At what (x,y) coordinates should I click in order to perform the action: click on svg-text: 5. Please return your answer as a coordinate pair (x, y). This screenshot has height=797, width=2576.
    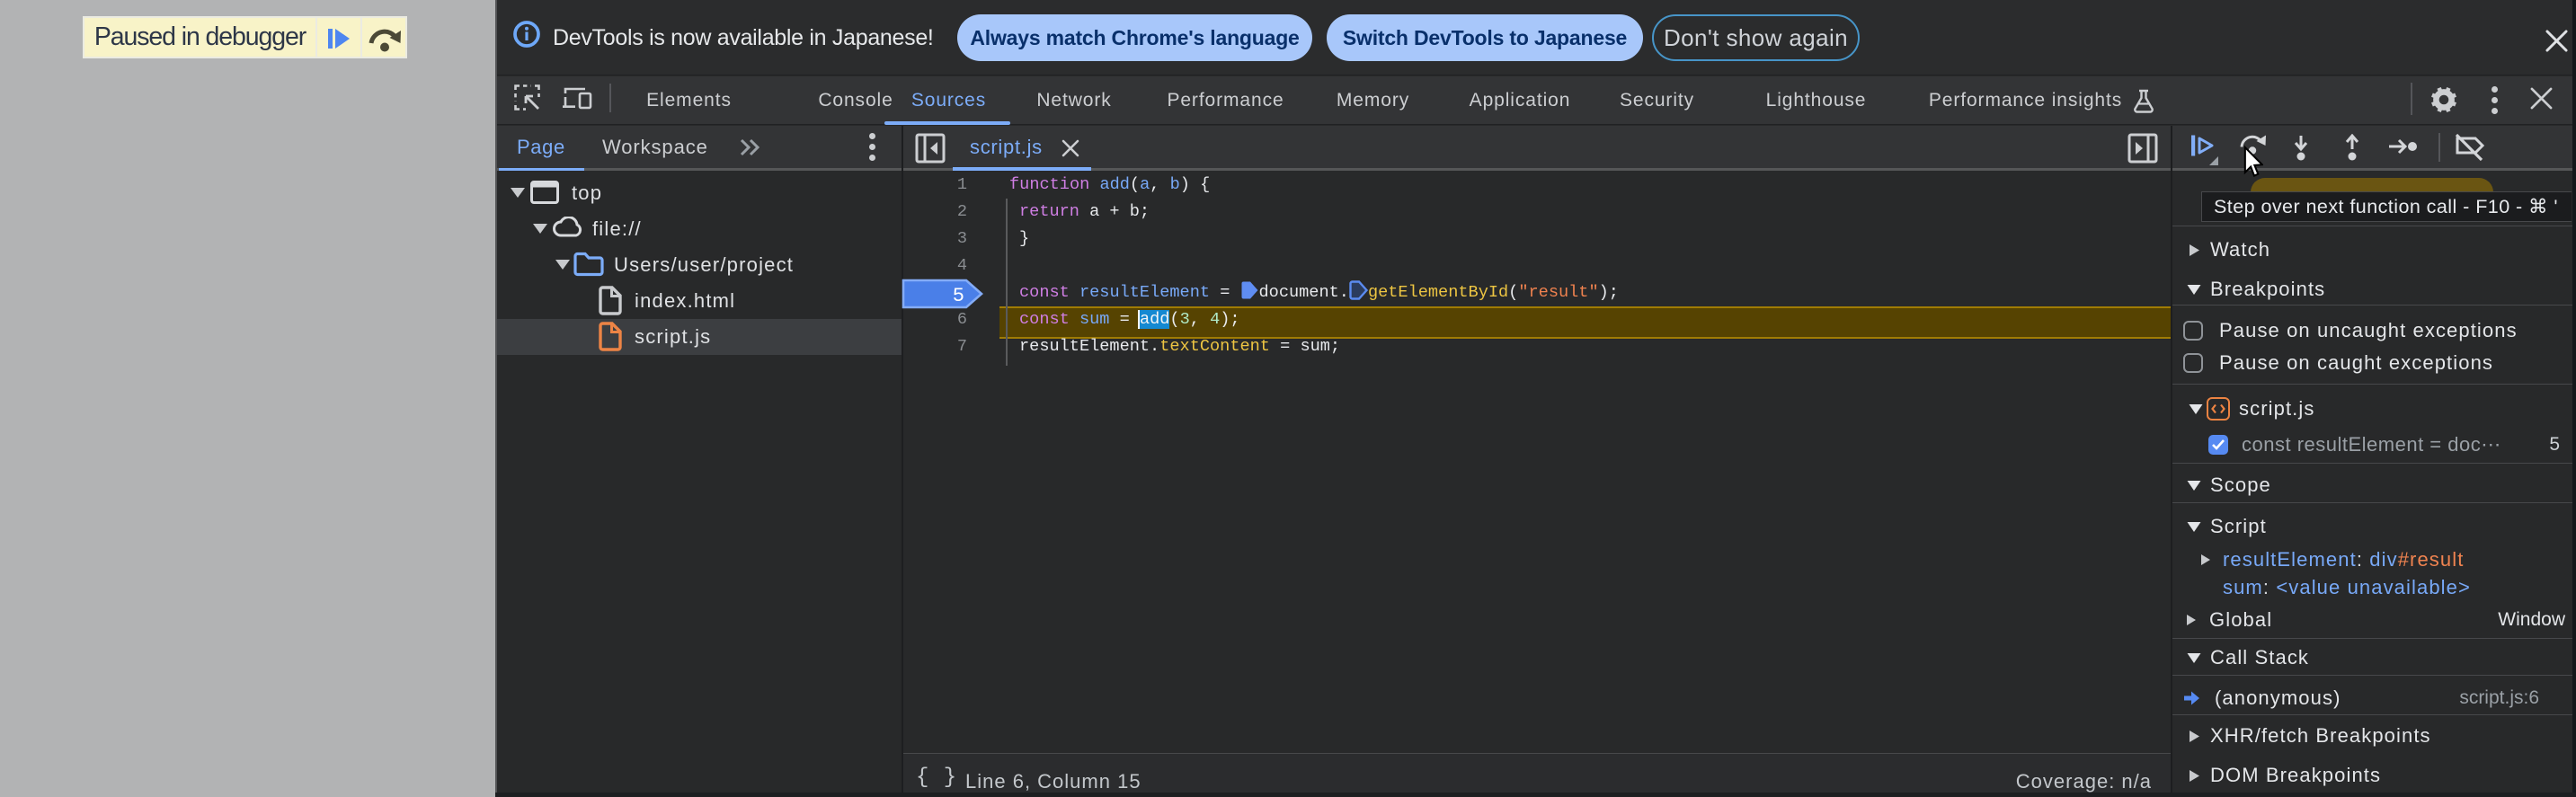
    Looking at the image, I should click on (959, 296).